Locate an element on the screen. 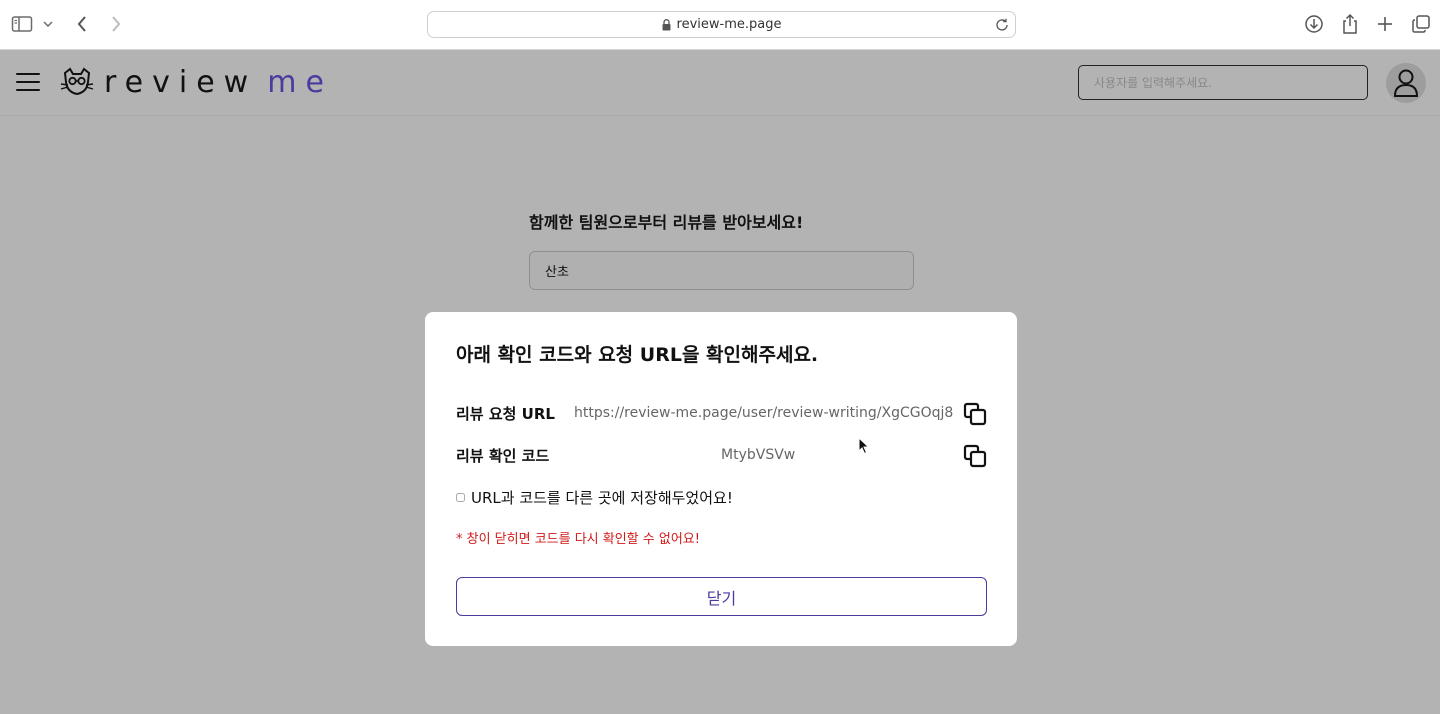 The height and width of the screenshot is (714, 1440). logo-text: review is located at coordinates (181, 82).